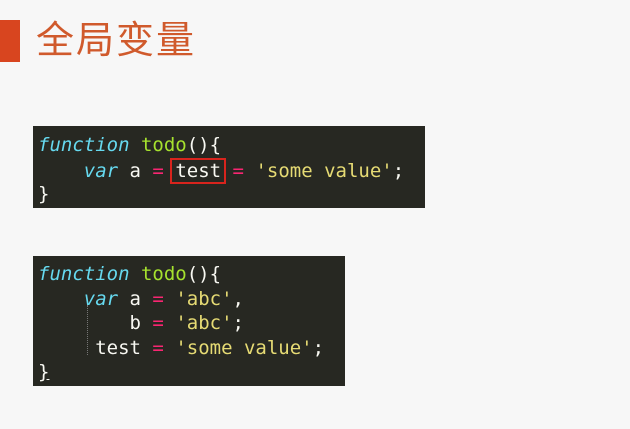  What do you see at coordinates (198, 170) in the screenshot?
I see `highlighted-identifier-test: test` at bounding box center [198, 170].